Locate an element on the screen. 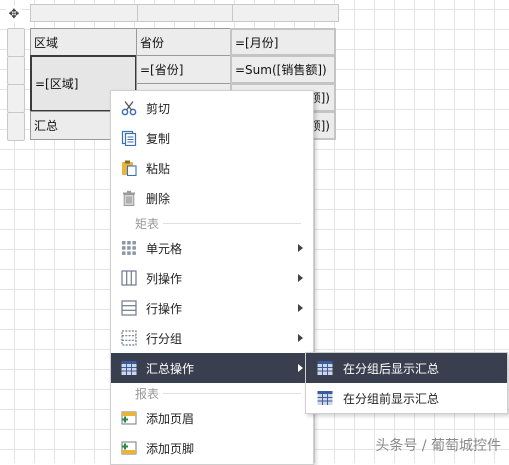 This screenshot has width=509, height=465. scissors-icon is located at coordinates (129, 108).